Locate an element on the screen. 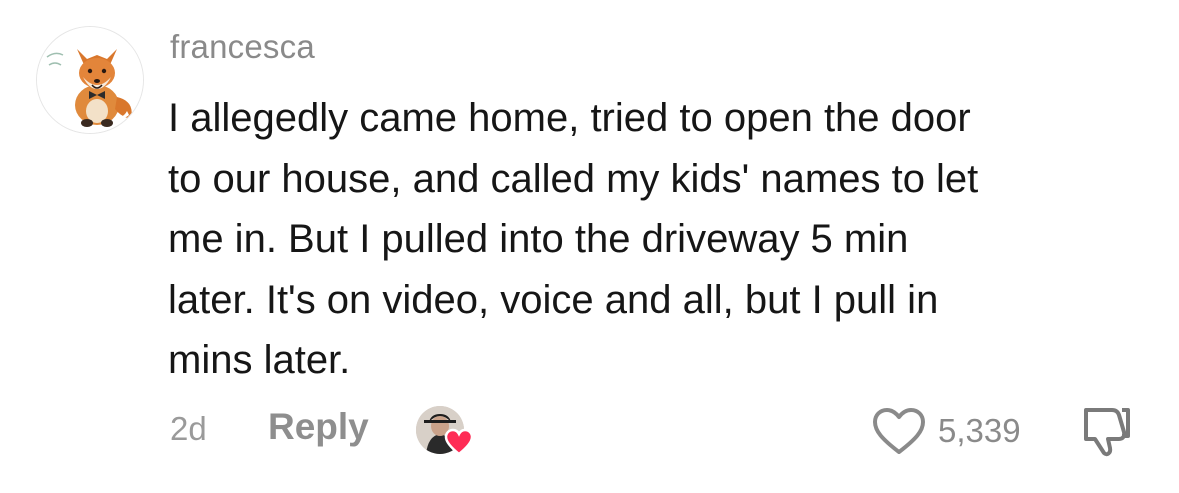 The width and height of the screenshot is (1179, 493). like-count: 5,339 is located at coordinates (979, 430).